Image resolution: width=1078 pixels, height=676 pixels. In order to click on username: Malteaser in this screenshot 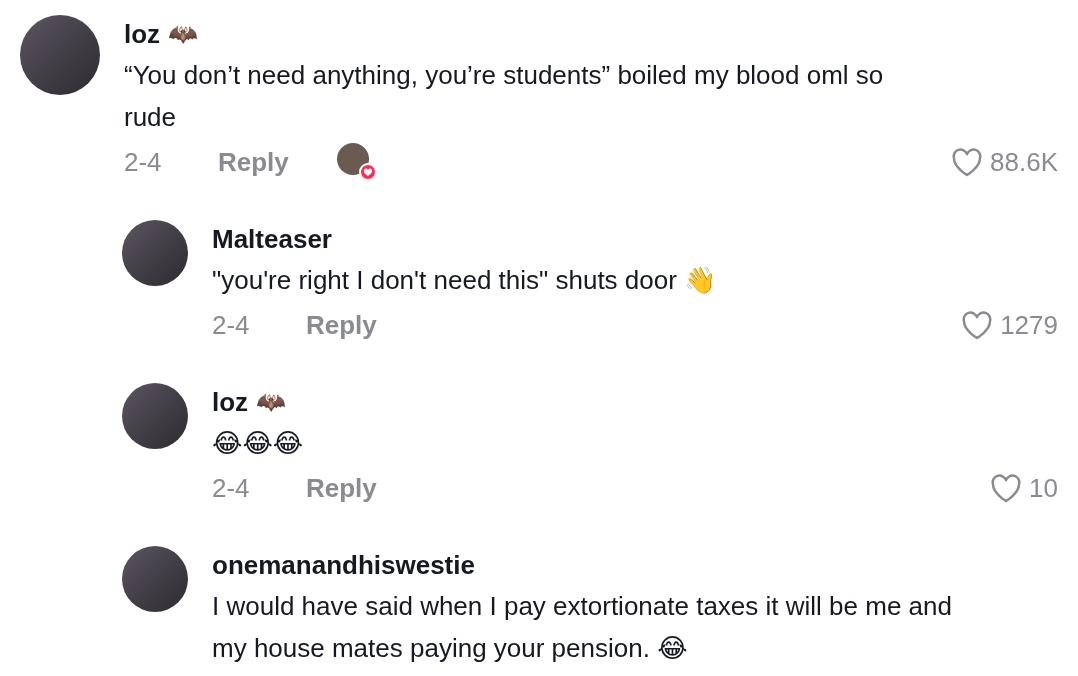, I will do `click(272, 239)`.